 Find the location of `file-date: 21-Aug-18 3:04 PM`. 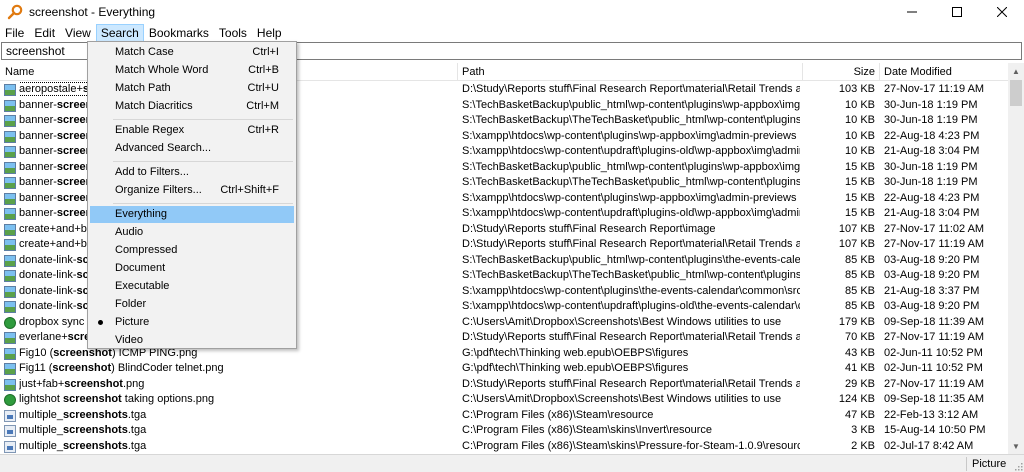

file-date: 21-Aug-18 3:04 PM is located at coordinates (932, 151).